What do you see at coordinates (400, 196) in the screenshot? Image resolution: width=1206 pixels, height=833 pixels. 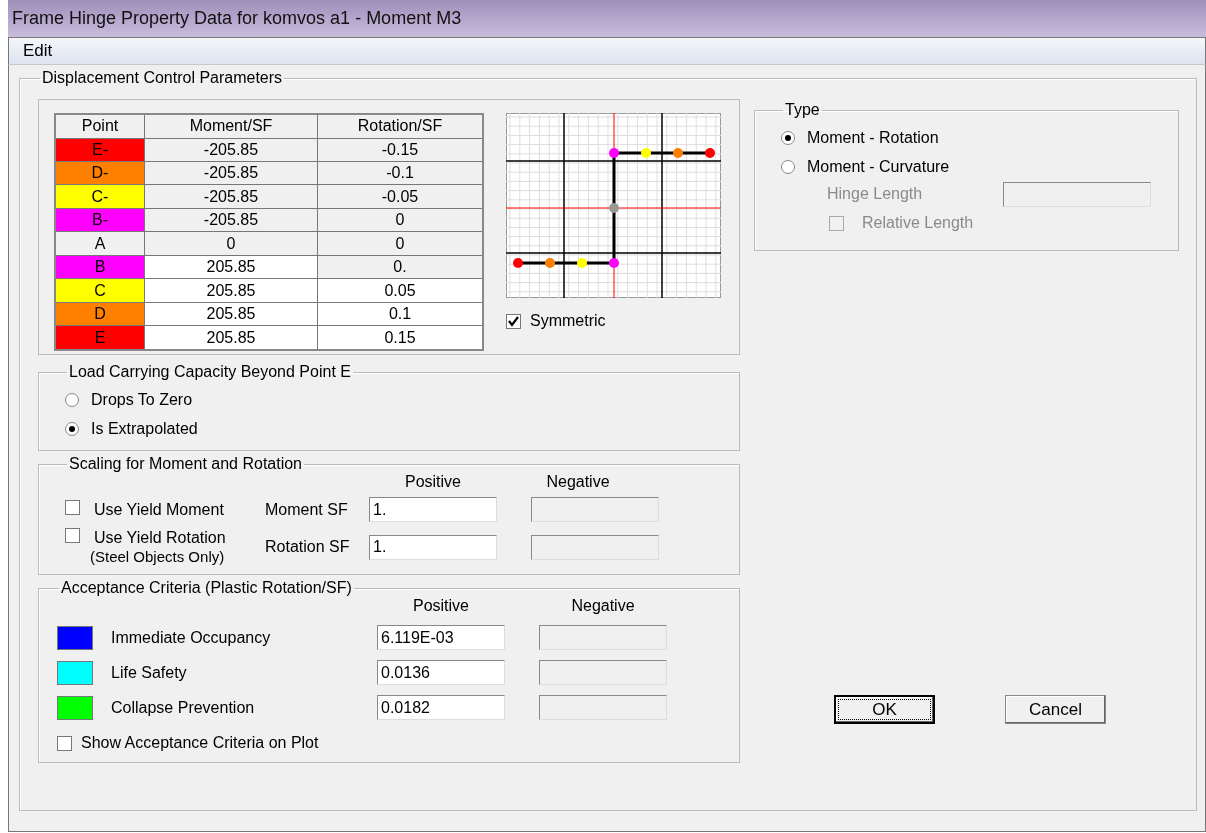 I see `table-cell: -0.05` at bounding box center [400, 196].